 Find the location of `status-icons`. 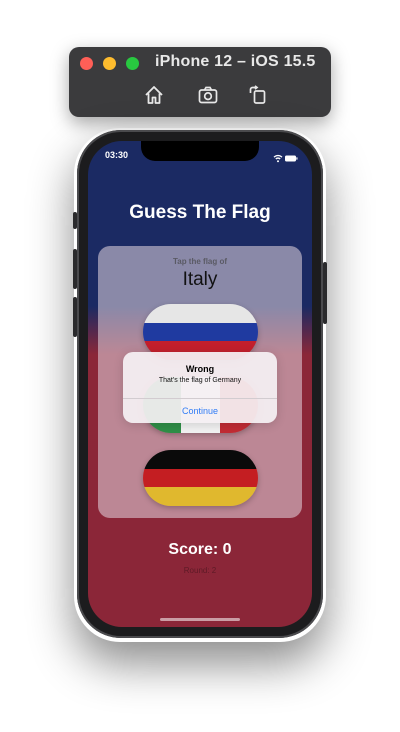

status-icons is located at coordinates (284, 156).